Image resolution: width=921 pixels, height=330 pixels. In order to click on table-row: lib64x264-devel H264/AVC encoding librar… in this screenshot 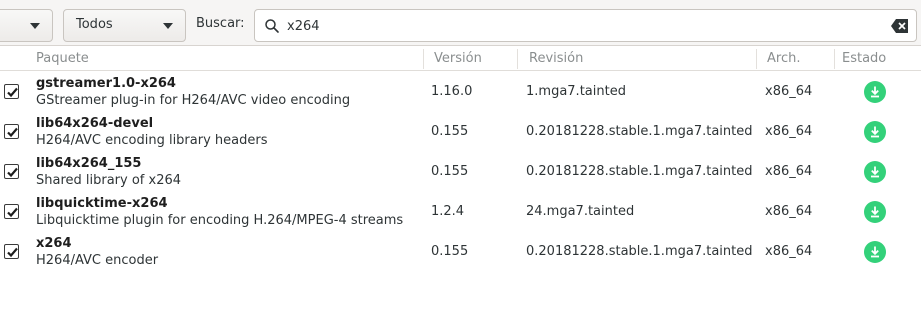, I will do `click(460, 132)`.